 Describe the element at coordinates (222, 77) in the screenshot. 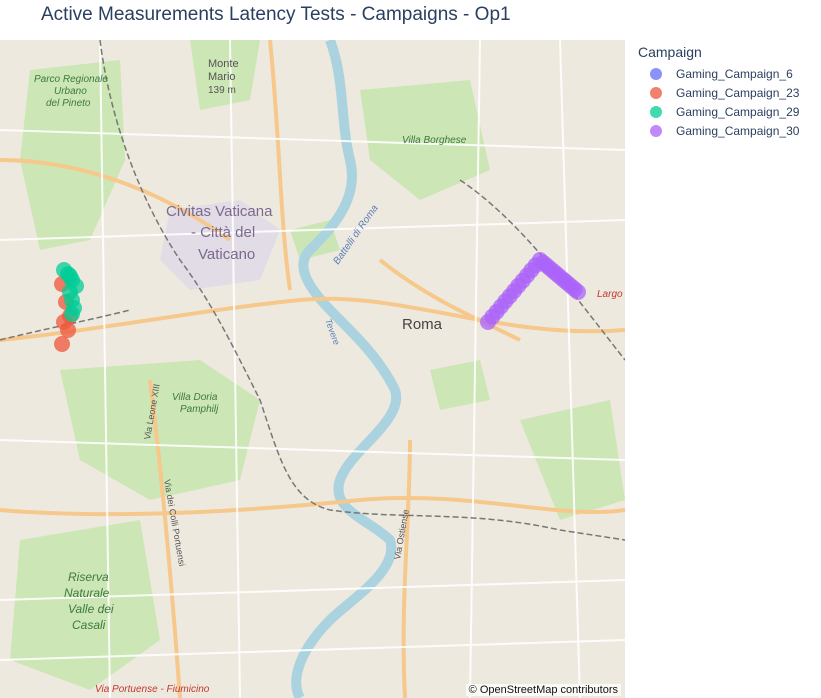

I see `label-mario: Mario` at that location.